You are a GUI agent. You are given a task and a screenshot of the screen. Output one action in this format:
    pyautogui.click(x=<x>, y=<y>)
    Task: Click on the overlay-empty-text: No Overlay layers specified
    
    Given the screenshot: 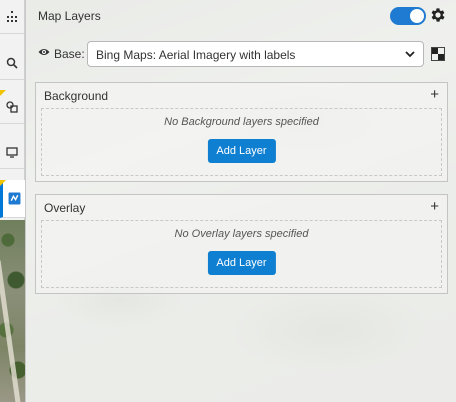 What is the action you would take?
    pyautogui.click(x=241, y=234)
    